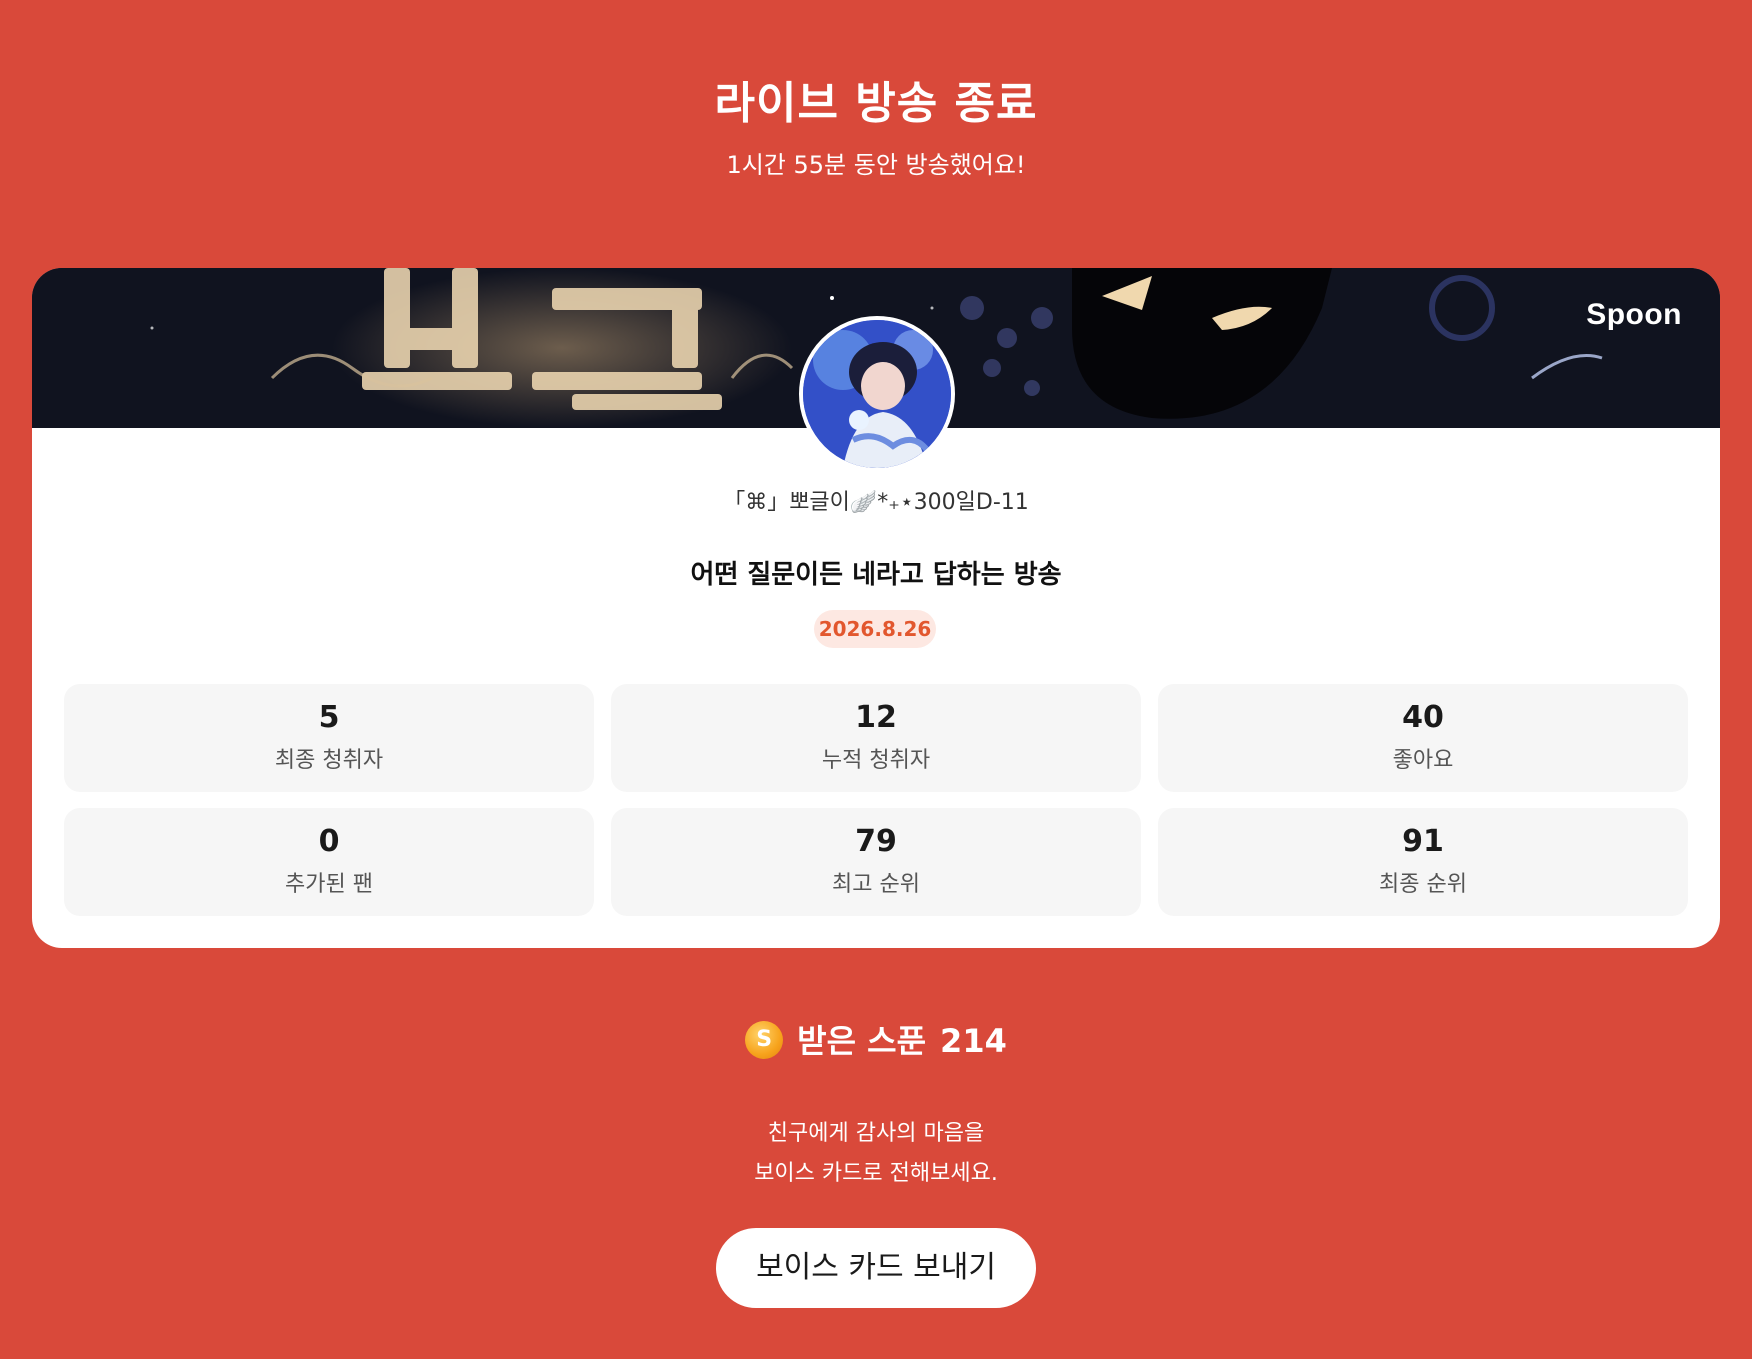 This screenshot has width=1752, height=1359. Describe the element at coordinates (764, 1040) in the screenshot. I see `spoon-coin-icon: S` at that location.